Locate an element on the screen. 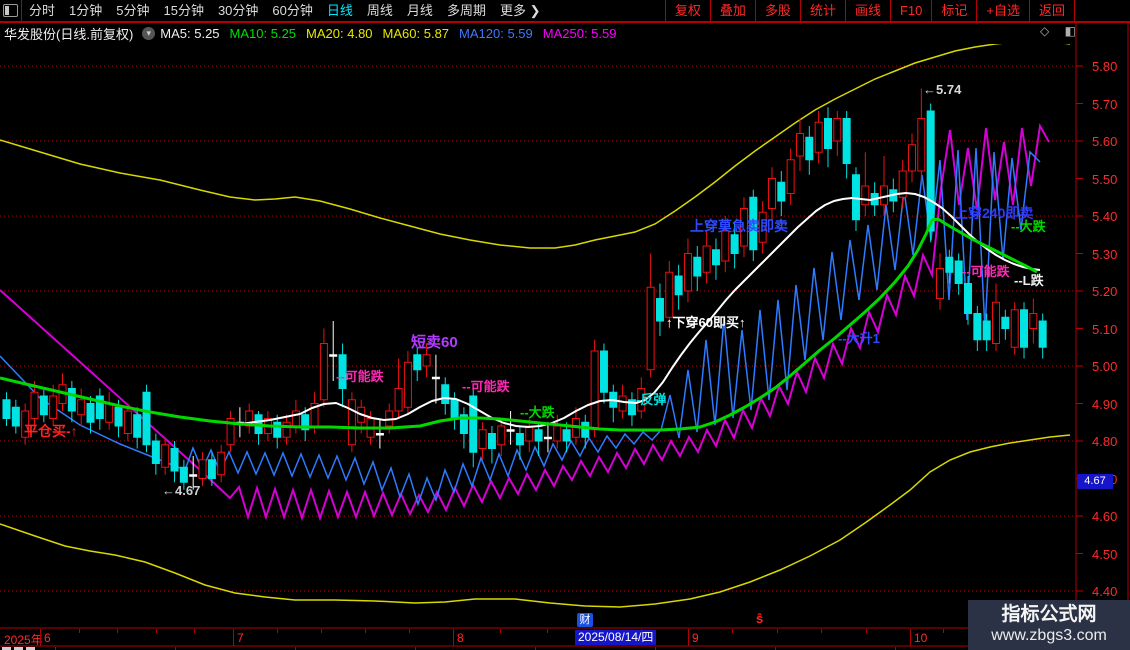 The width and height of the screenshot is (1130, 650). tab-30分钟: 30分钟 is located at coordinates (238, 10).